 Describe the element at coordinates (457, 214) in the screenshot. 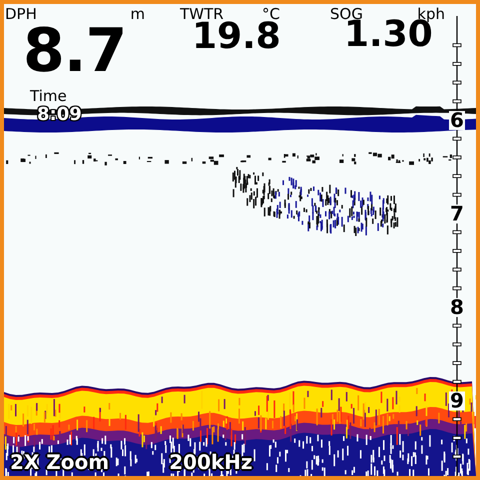

I see `depth-label: 7` at that location.